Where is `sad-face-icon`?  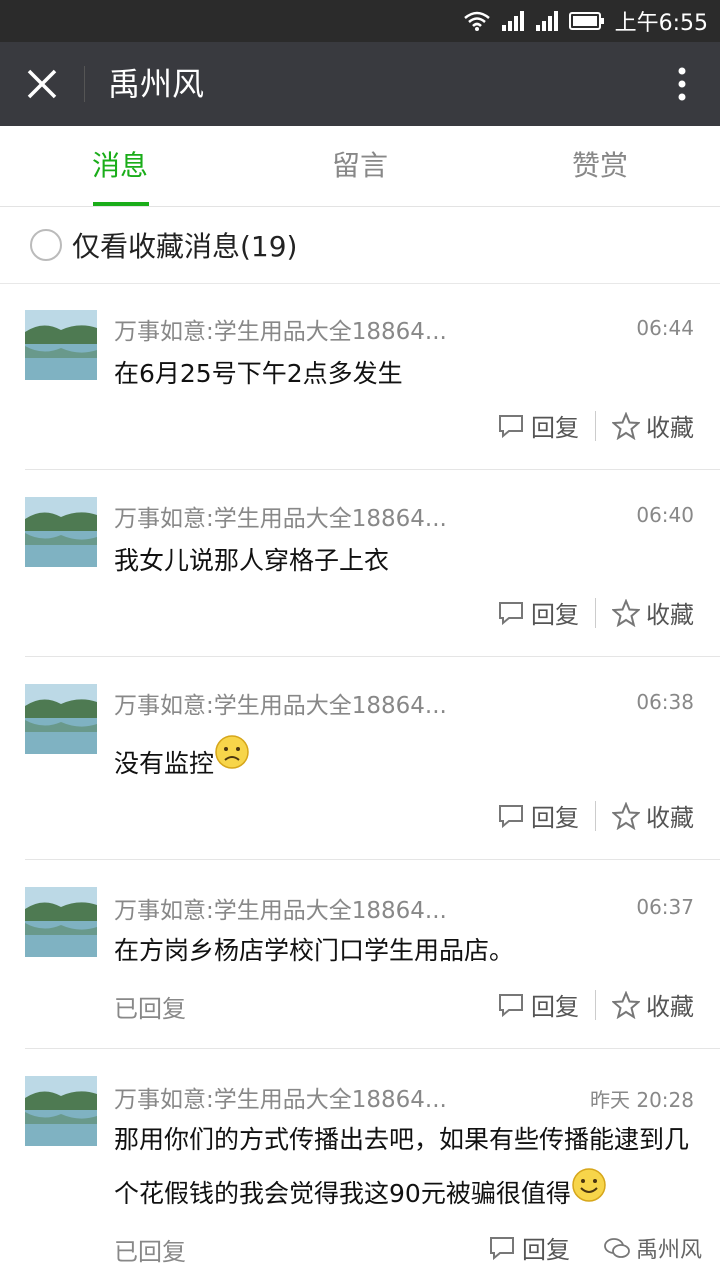
sad-face-icon is located at coordinates (232, 752).